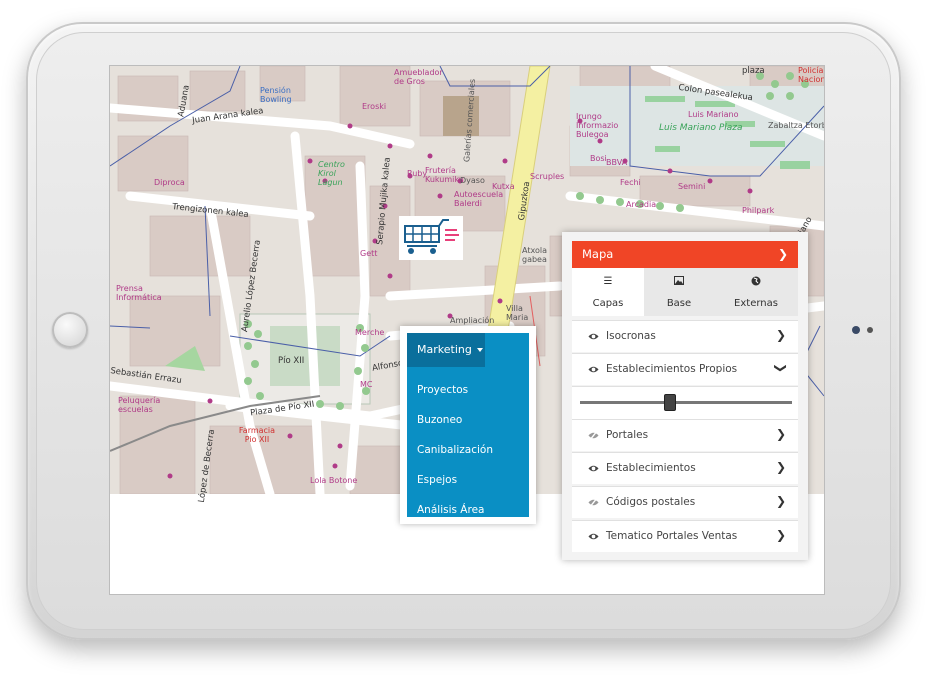 This screenshot has height=689, width=949. Describe the element at coordinates (701, 128) in the screenshot. I see `poi-label: Luis Mariano Plaza` at that location.